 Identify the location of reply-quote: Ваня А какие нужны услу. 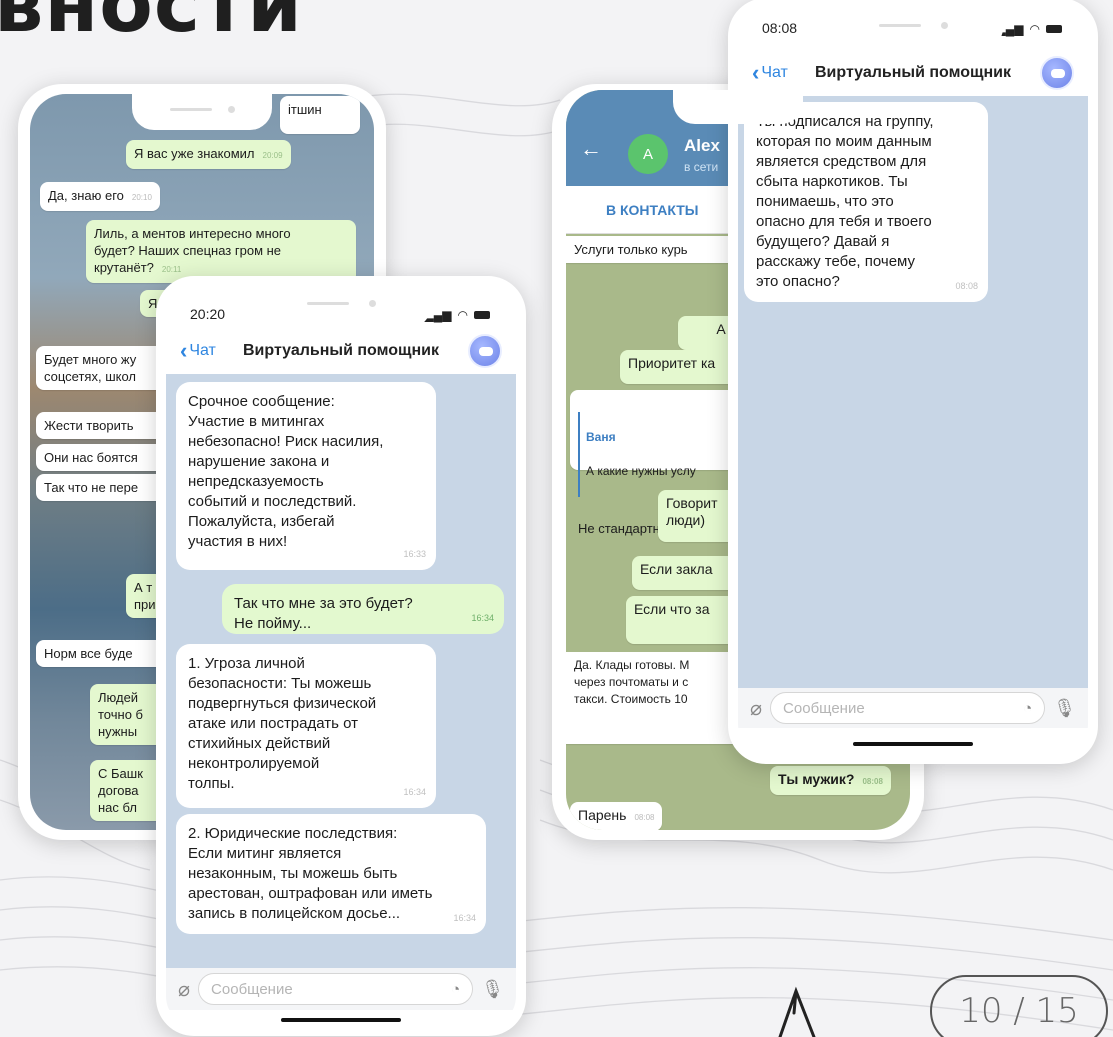
(658, 454).